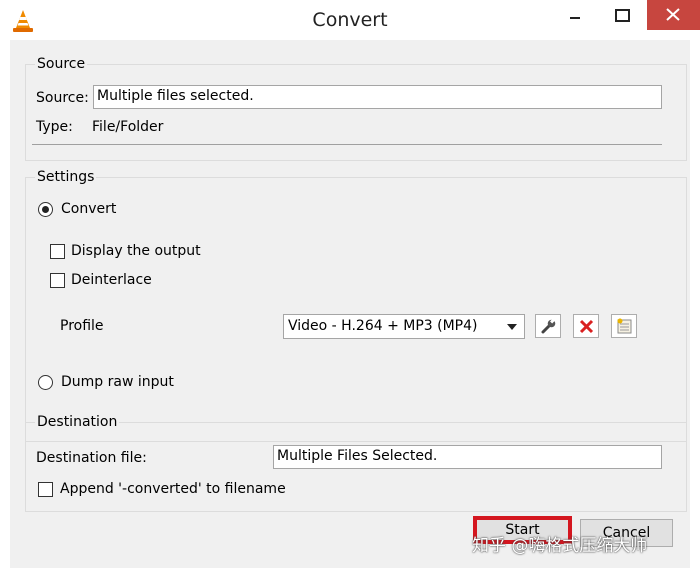  I want to click on source-field: Multiple files selected., so click(377, 97).